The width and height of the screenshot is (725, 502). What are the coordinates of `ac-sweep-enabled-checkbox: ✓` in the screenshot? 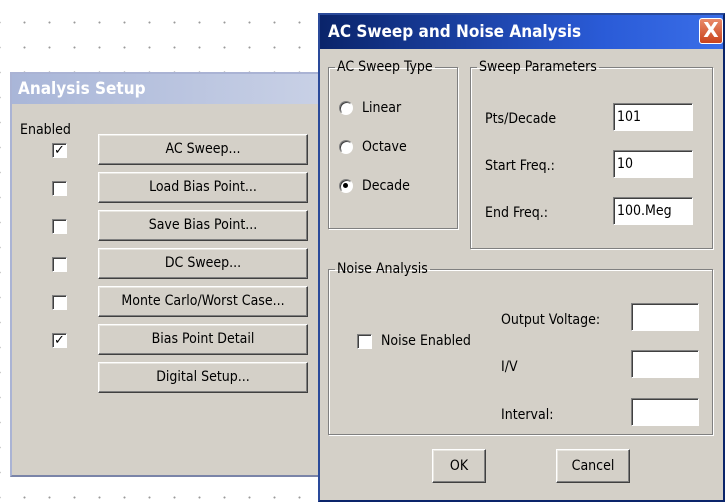 It's located at (59, 150).